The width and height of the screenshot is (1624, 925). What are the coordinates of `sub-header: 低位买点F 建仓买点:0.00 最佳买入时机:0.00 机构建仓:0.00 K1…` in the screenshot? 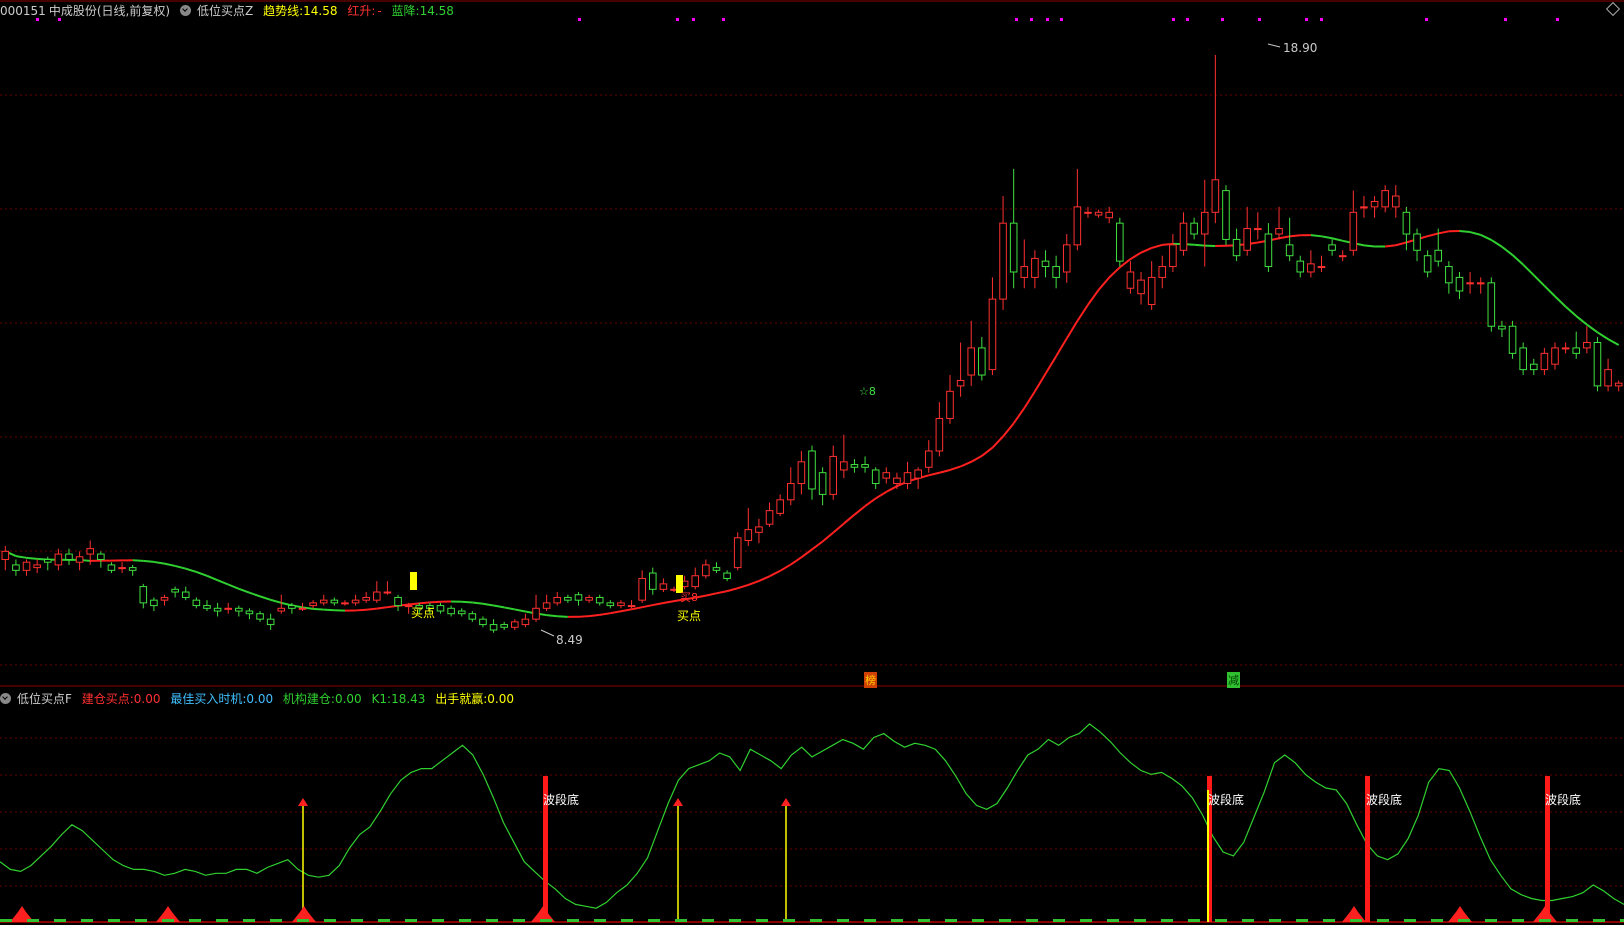 It's located at (260, 699).